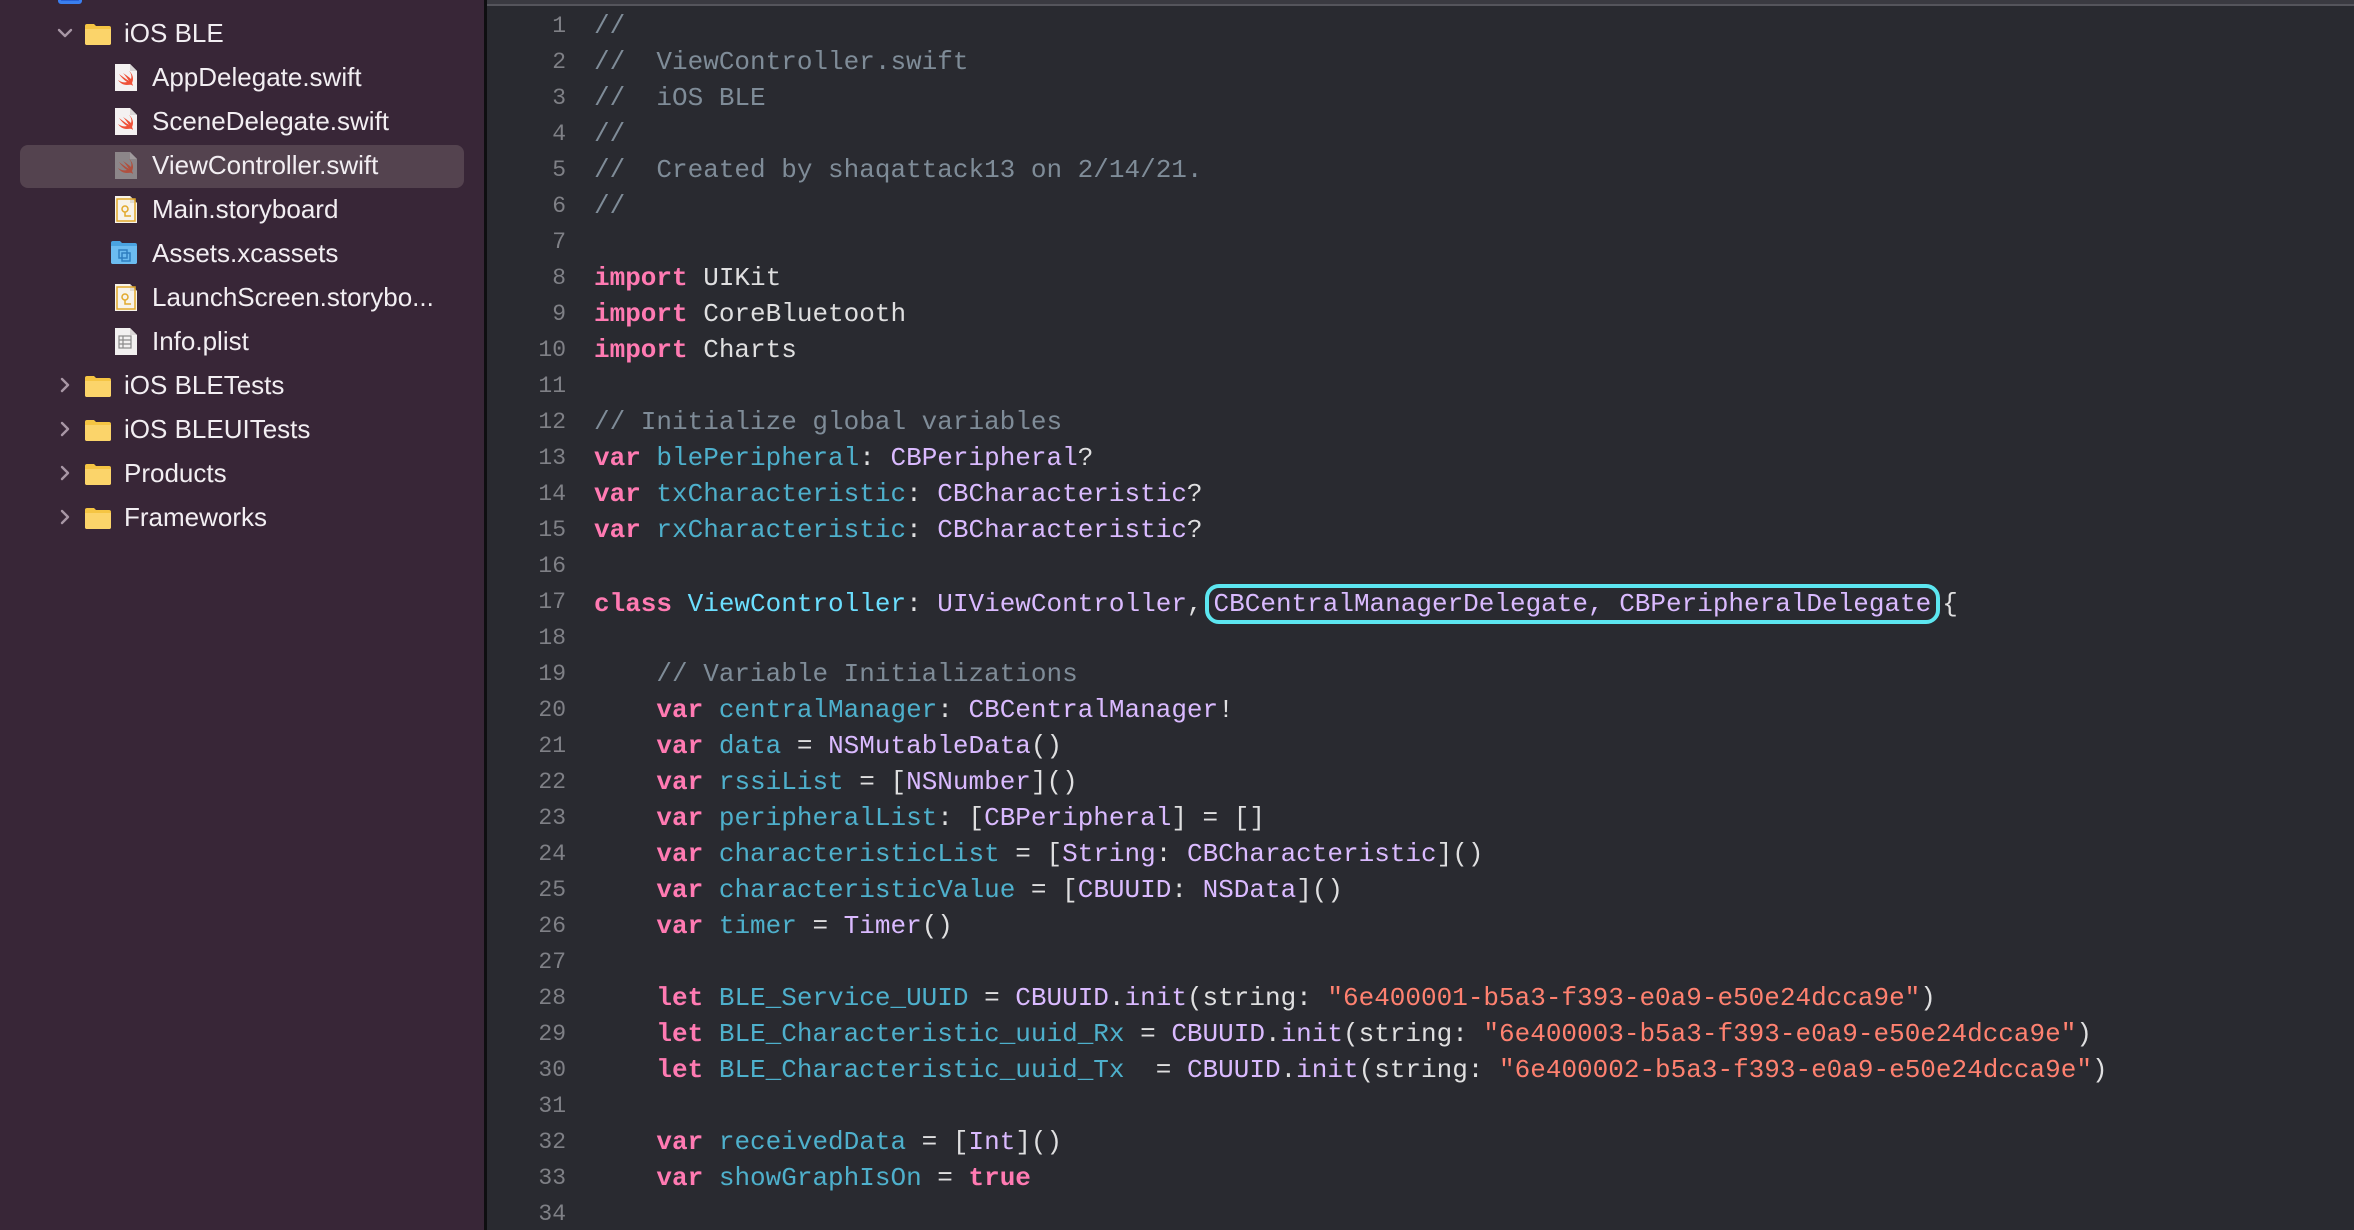  Describe the element at coordinates (526, 530) in the screenshot. I see `line-number: 15` at that location.